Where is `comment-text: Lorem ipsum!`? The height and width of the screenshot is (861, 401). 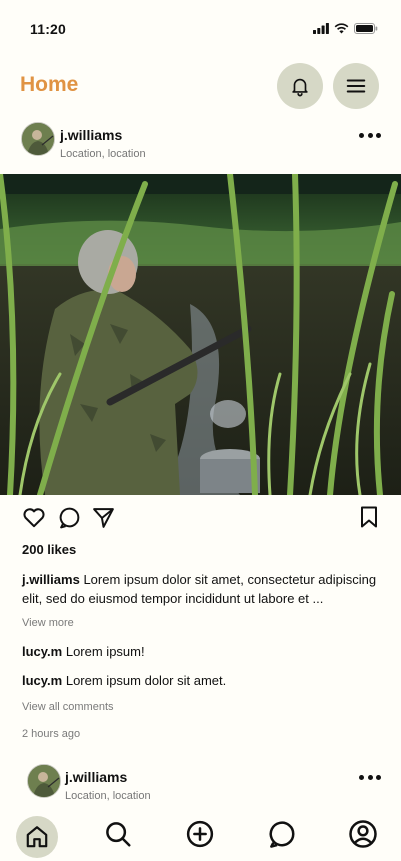
comment-text: Lorem ipsum! is located at coordinates (105, 651).